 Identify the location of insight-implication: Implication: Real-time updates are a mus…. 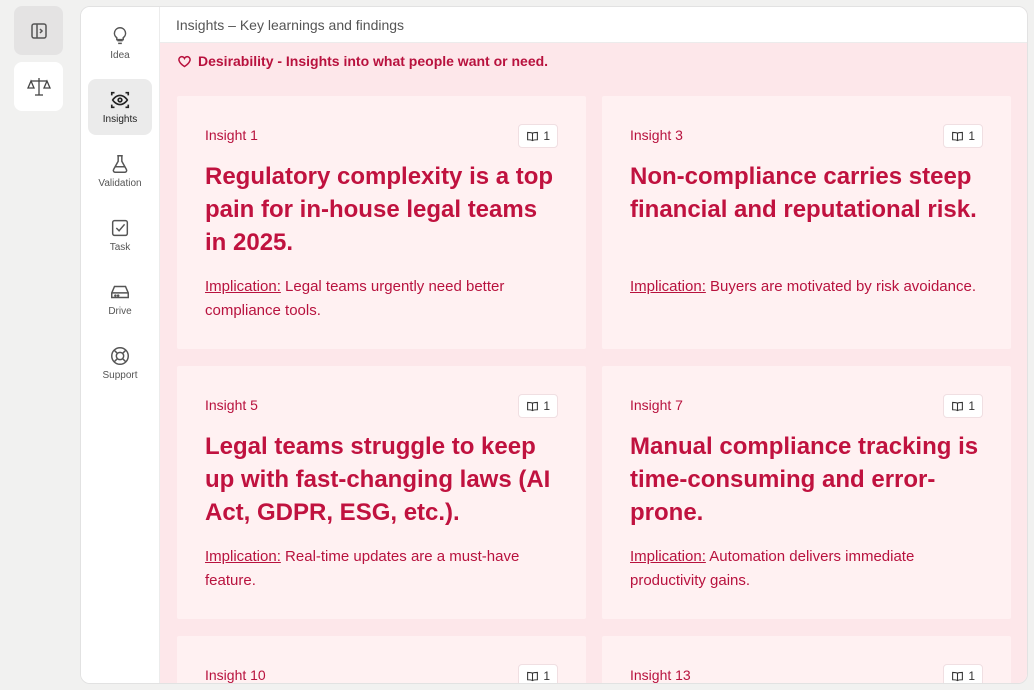
(385, 569).